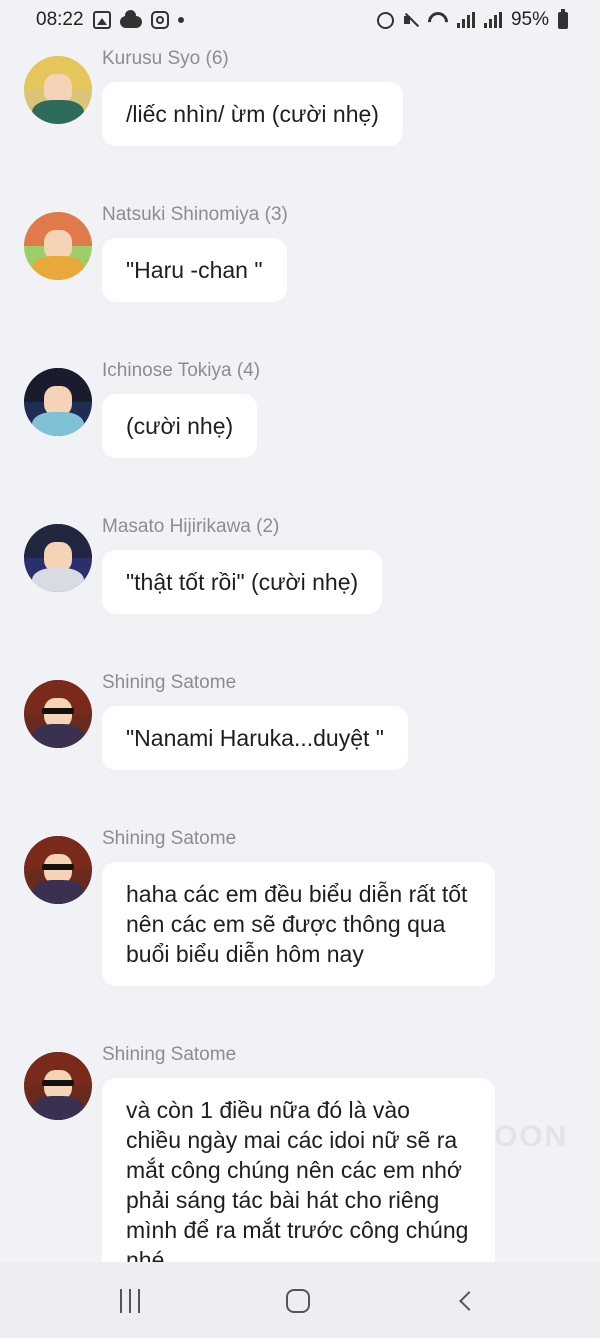 This screenshot has height=1338, width=600. What do you see at coordinates (466, 1301) in the screenshot?
I see `back-icon` at bounding box center [466, 1301].